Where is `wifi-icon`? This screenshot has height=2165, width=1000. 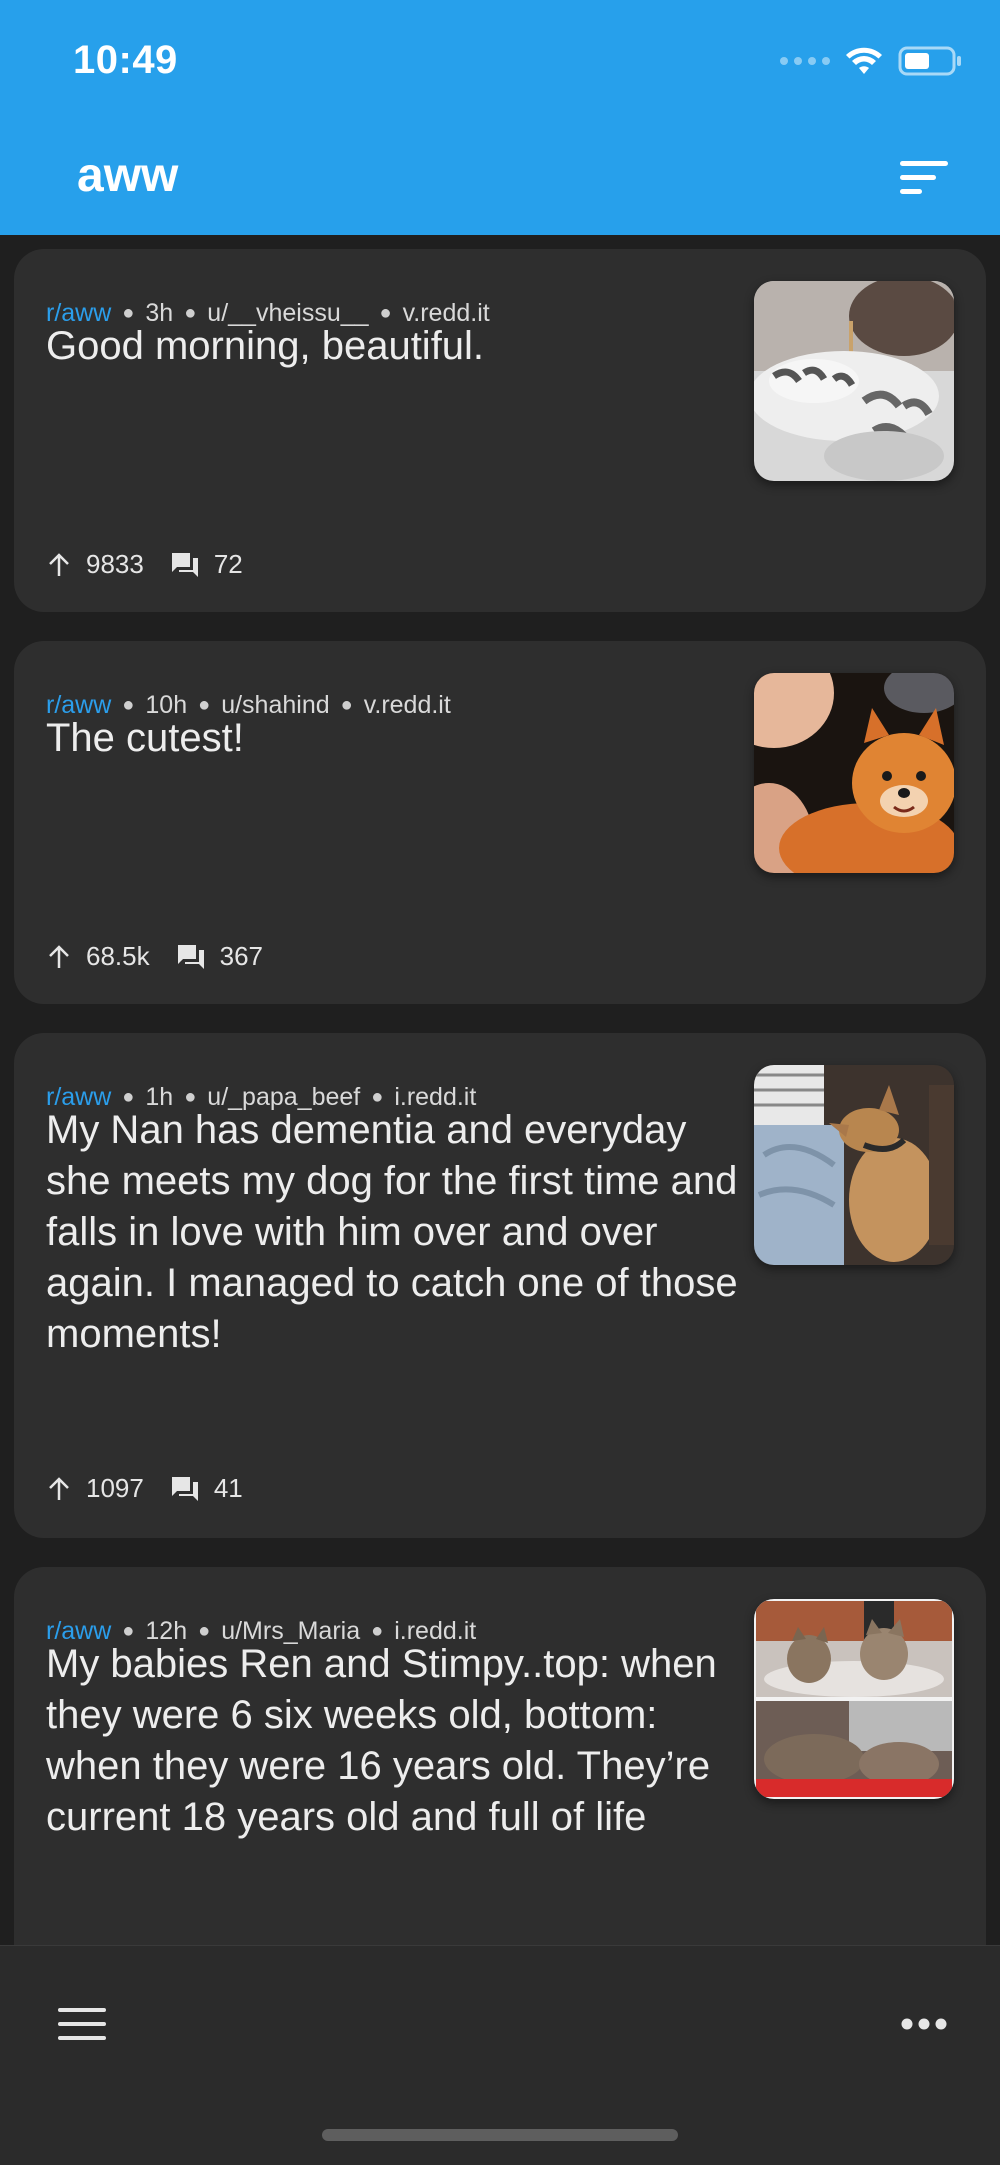
wifi-icon is located at coordinates (864, 61).